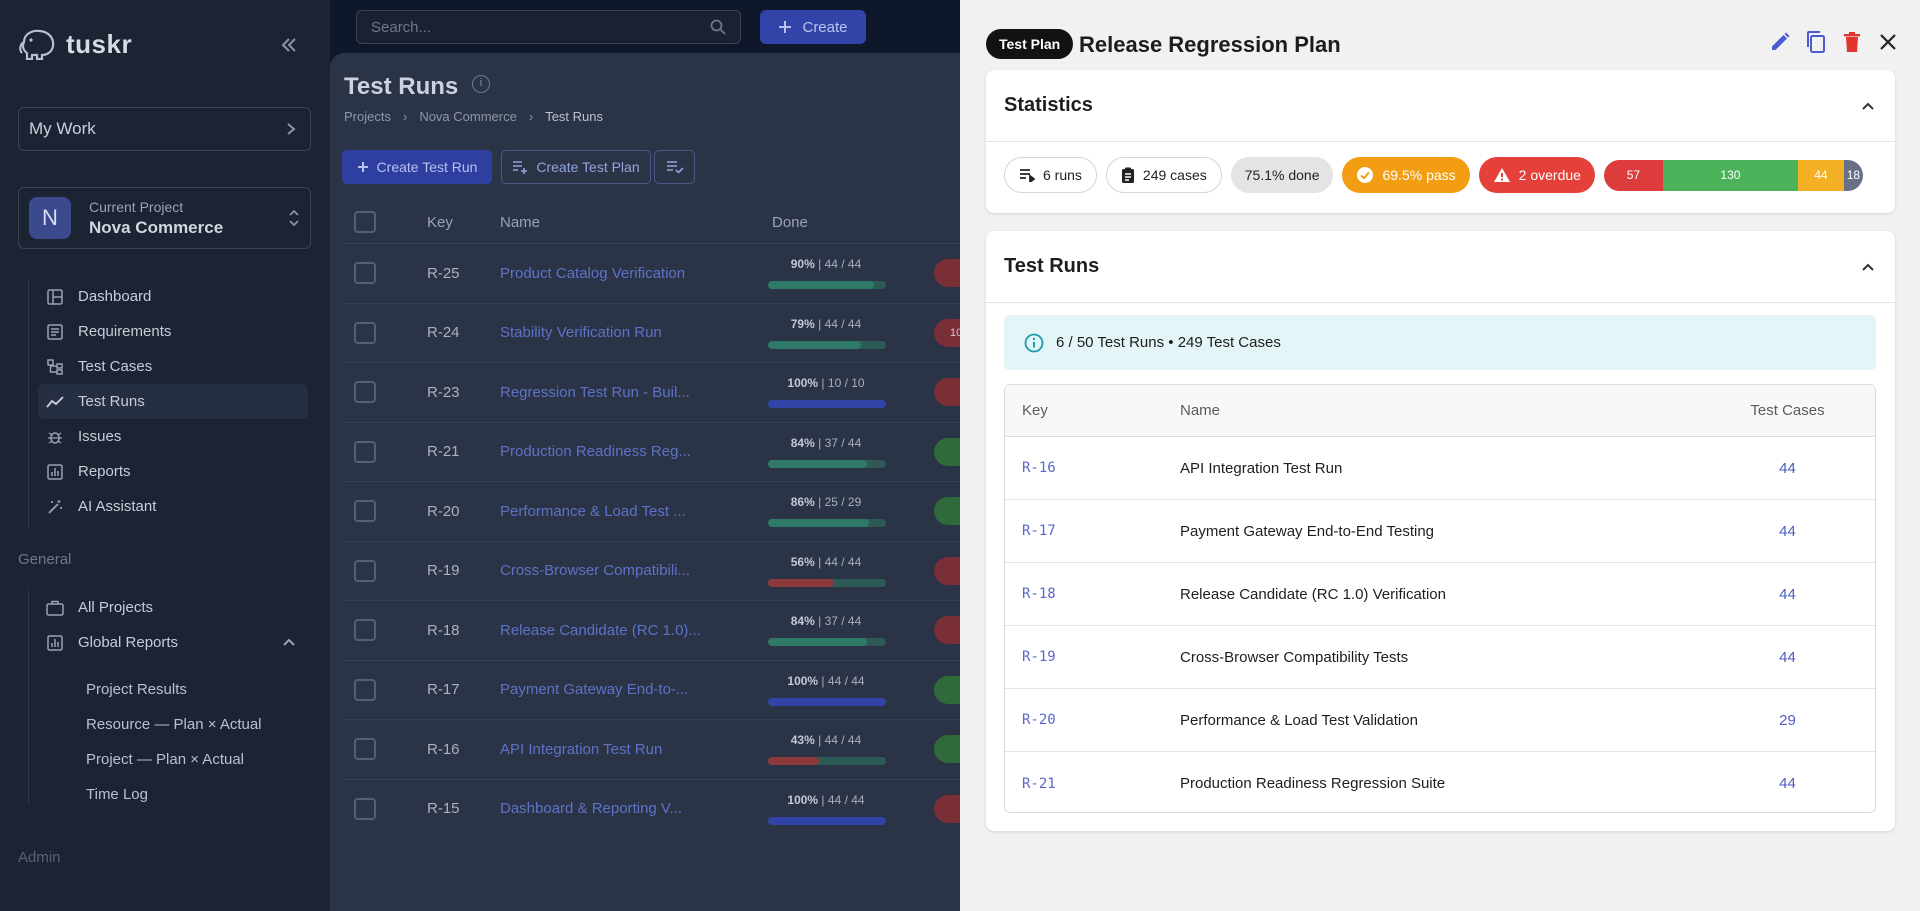 The image size is (1920, 911). What do you see at coordinates (365, 222) in the screenshot?
I see `select-all-checkbox` at bounding box center [365, 222].